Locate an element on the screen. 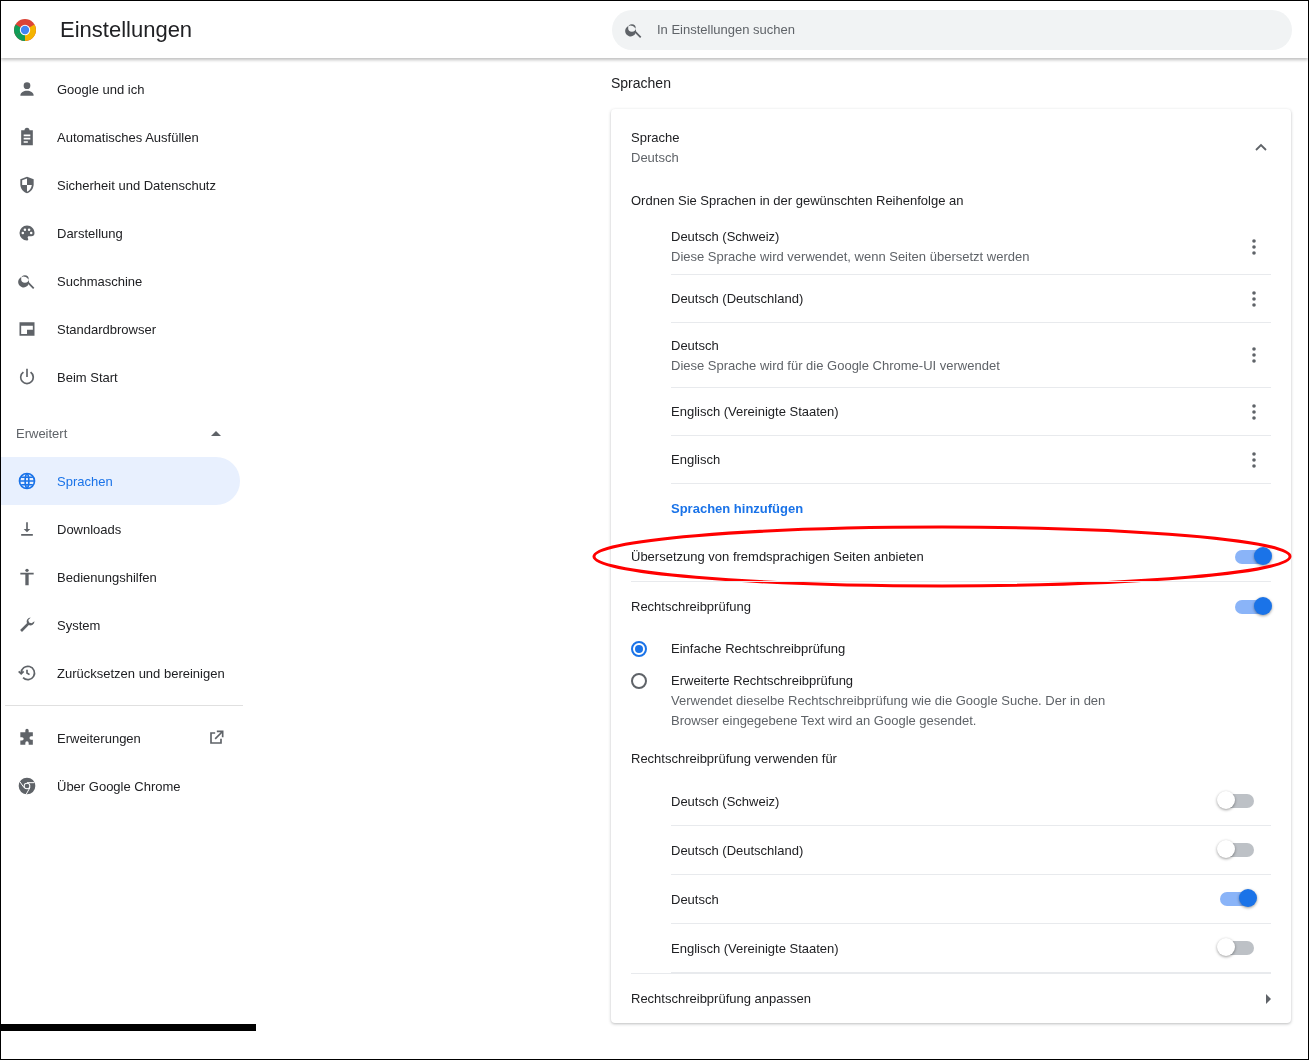 Image resolution: width=1309 pixels, height=1060 pixels. chrome-logo-icon is located at coordinates (25, 29).